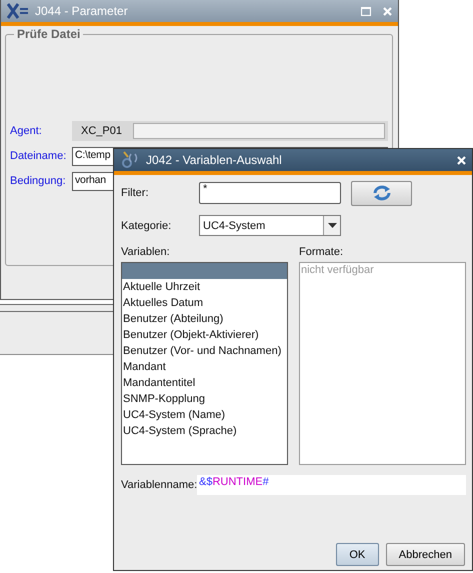 The width and height of the screenshot is (473, 573). I want to click on close-icon, so click(461, 160).